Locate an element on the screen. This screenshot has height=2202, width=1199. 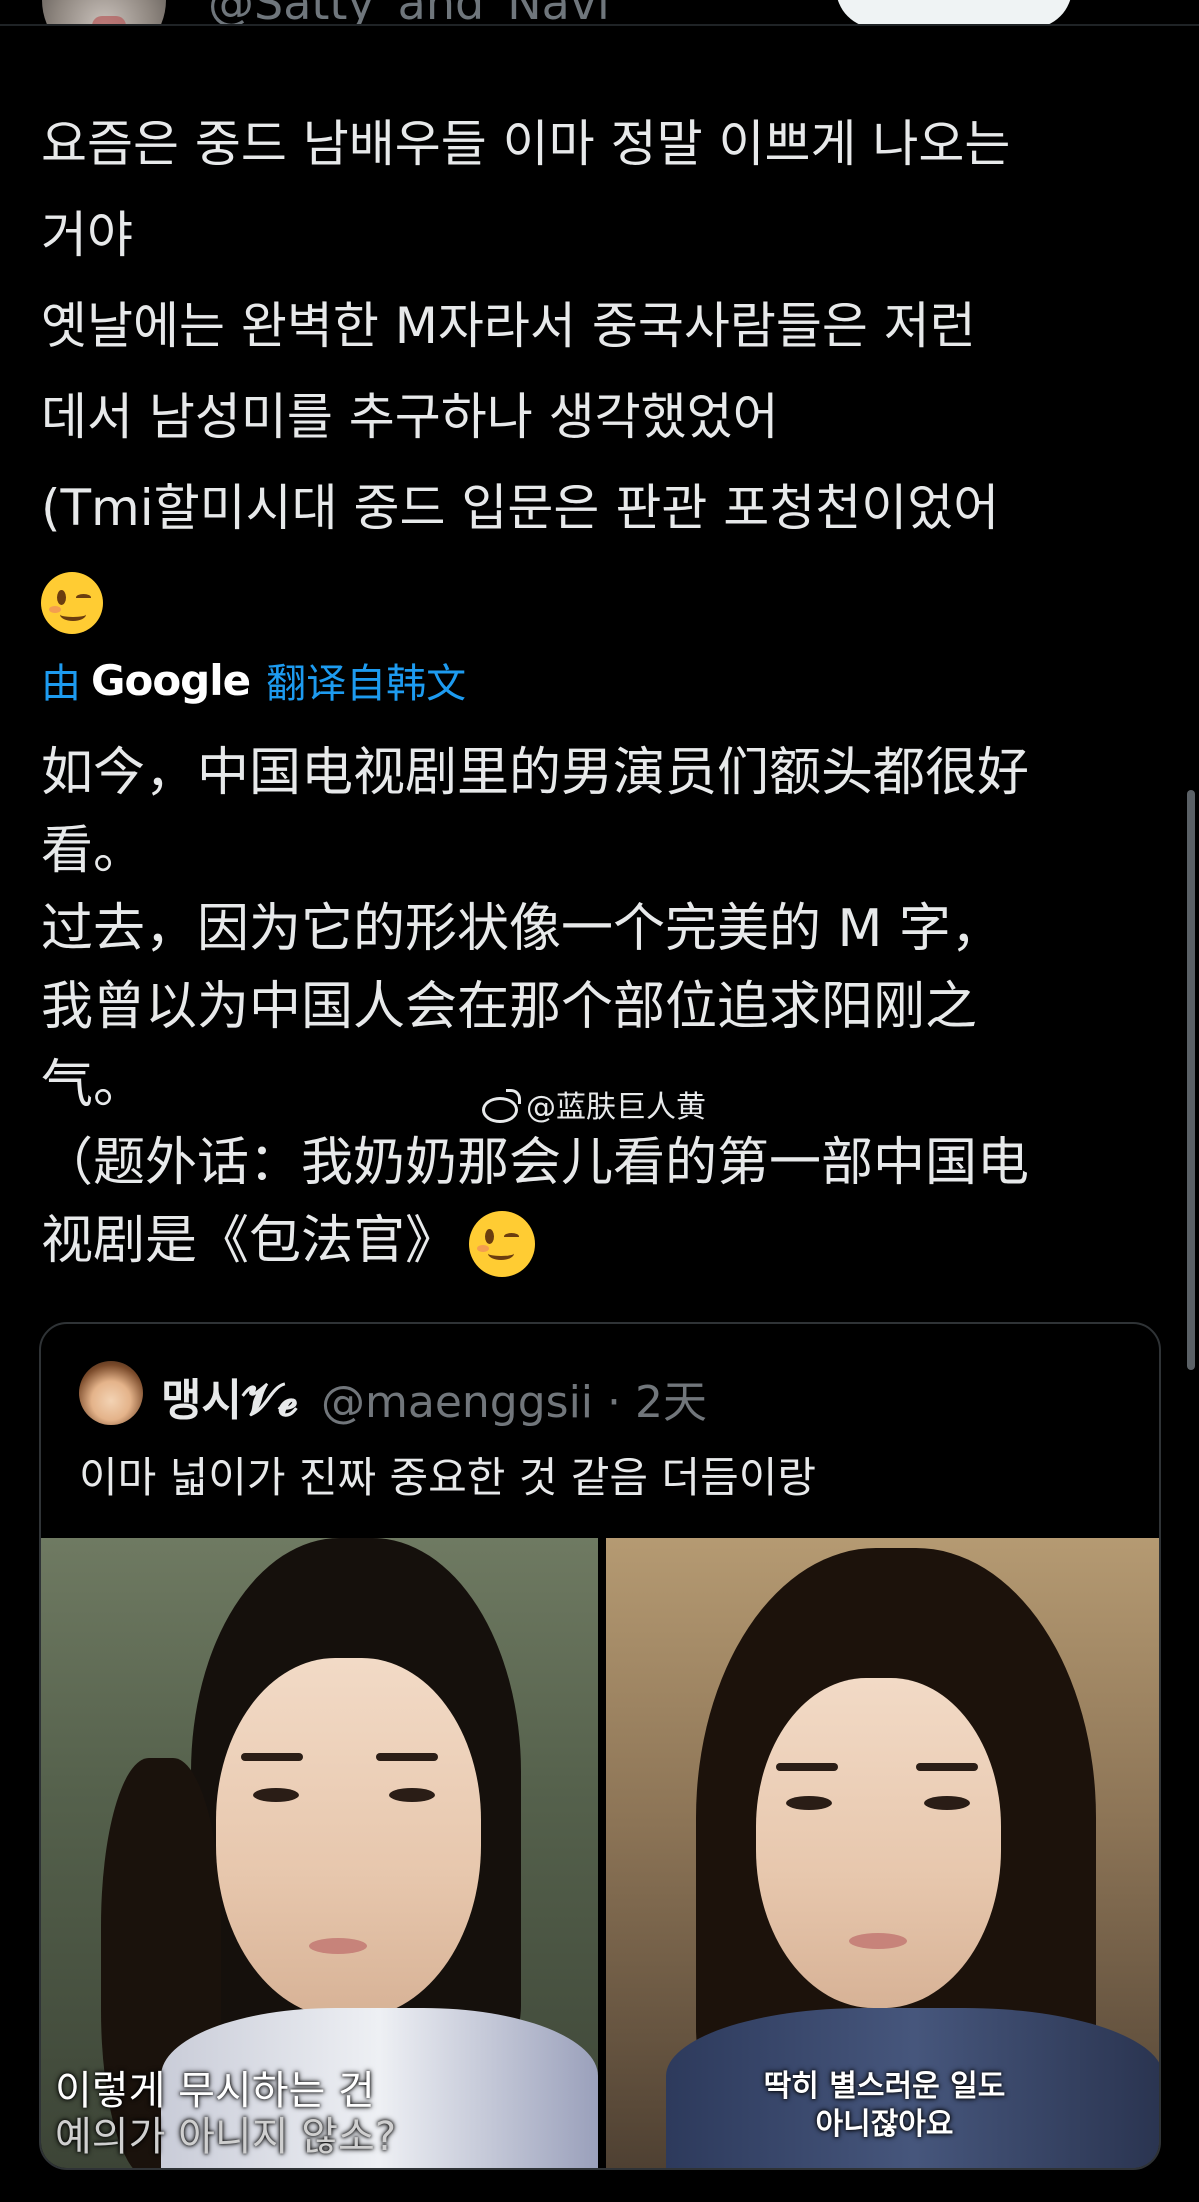
follow-button is located at coordinates (954, 13).